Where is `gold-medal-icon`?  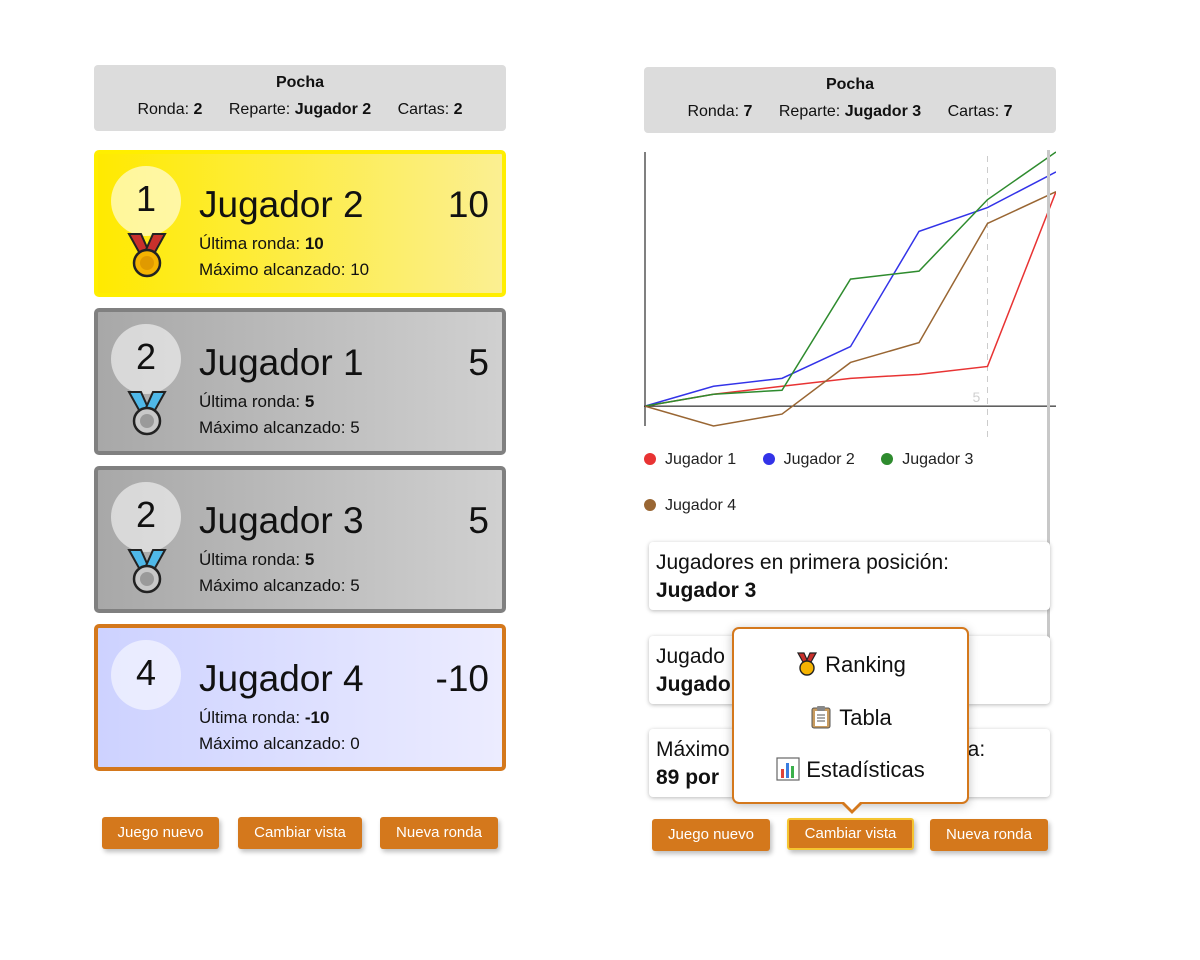
gold-medal-icon is located at coordinates (147, 255).